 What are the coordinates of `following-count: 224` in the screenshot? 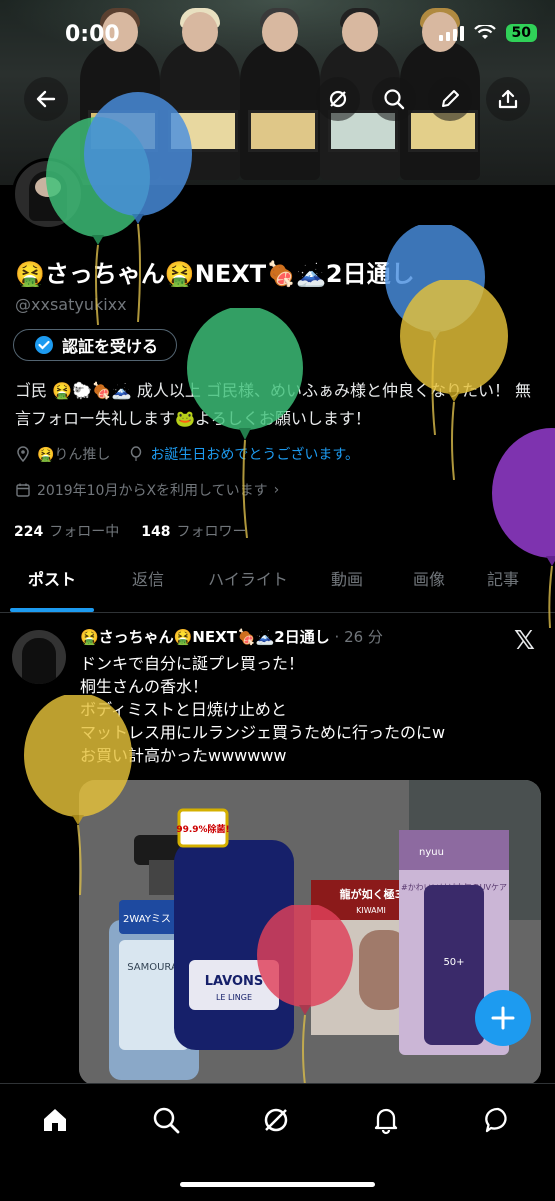 It's located at (29, 532).